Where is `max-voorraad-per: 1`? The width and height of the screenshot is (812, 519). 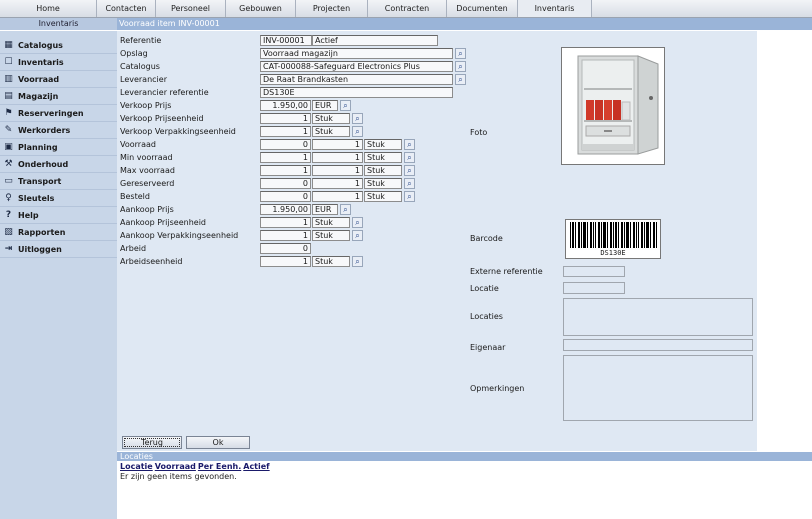
max-voorraad-per: 1 is located at coordinates (337, 170).